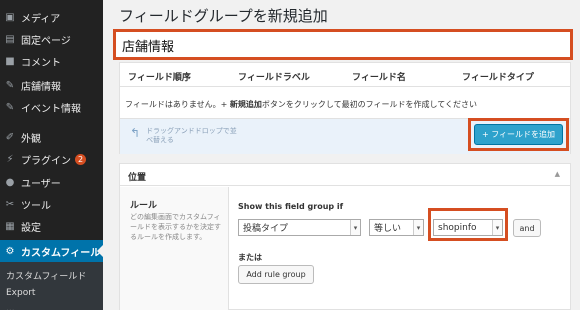 The image size is (580, 310). What do you see at coordinates (388, 229) in the screenshot?
I see `operator-select-value: 等しい` at bounding box center [388, 229].